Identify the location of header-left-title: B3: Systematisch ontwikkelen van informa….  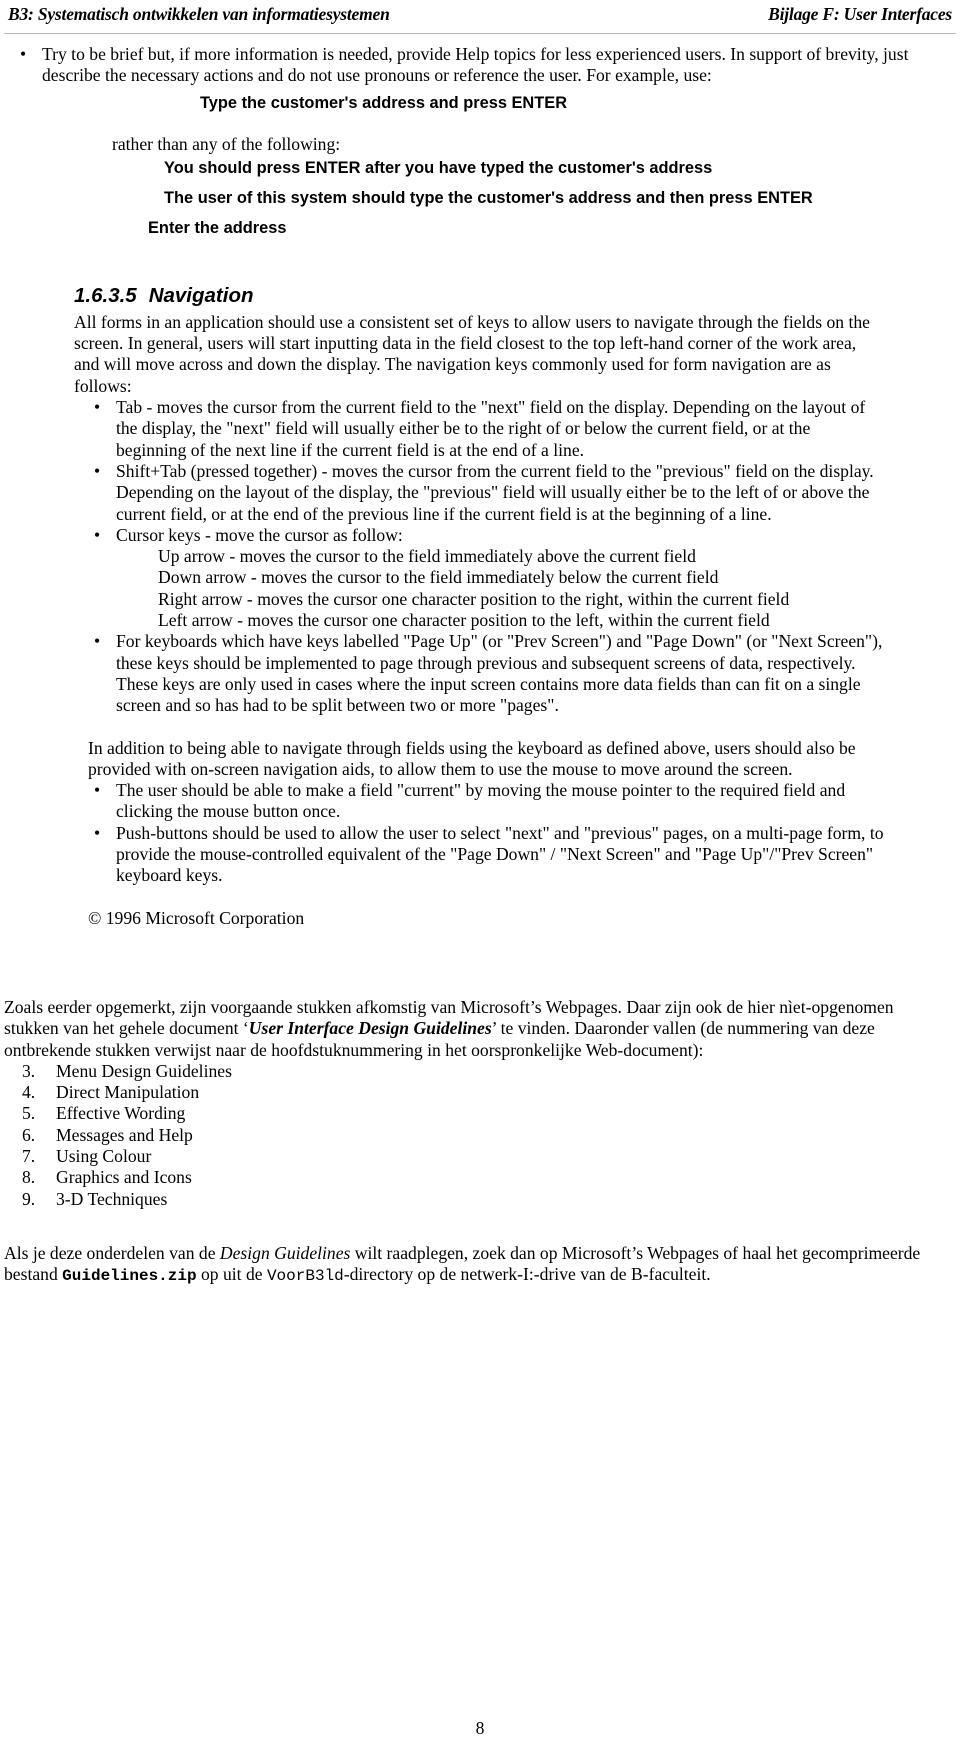
(199, 14).